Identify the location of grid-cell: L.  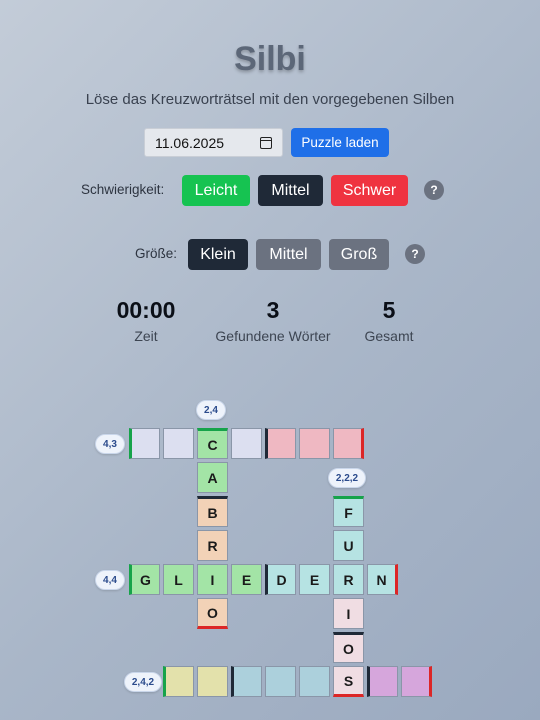
(178, 579).